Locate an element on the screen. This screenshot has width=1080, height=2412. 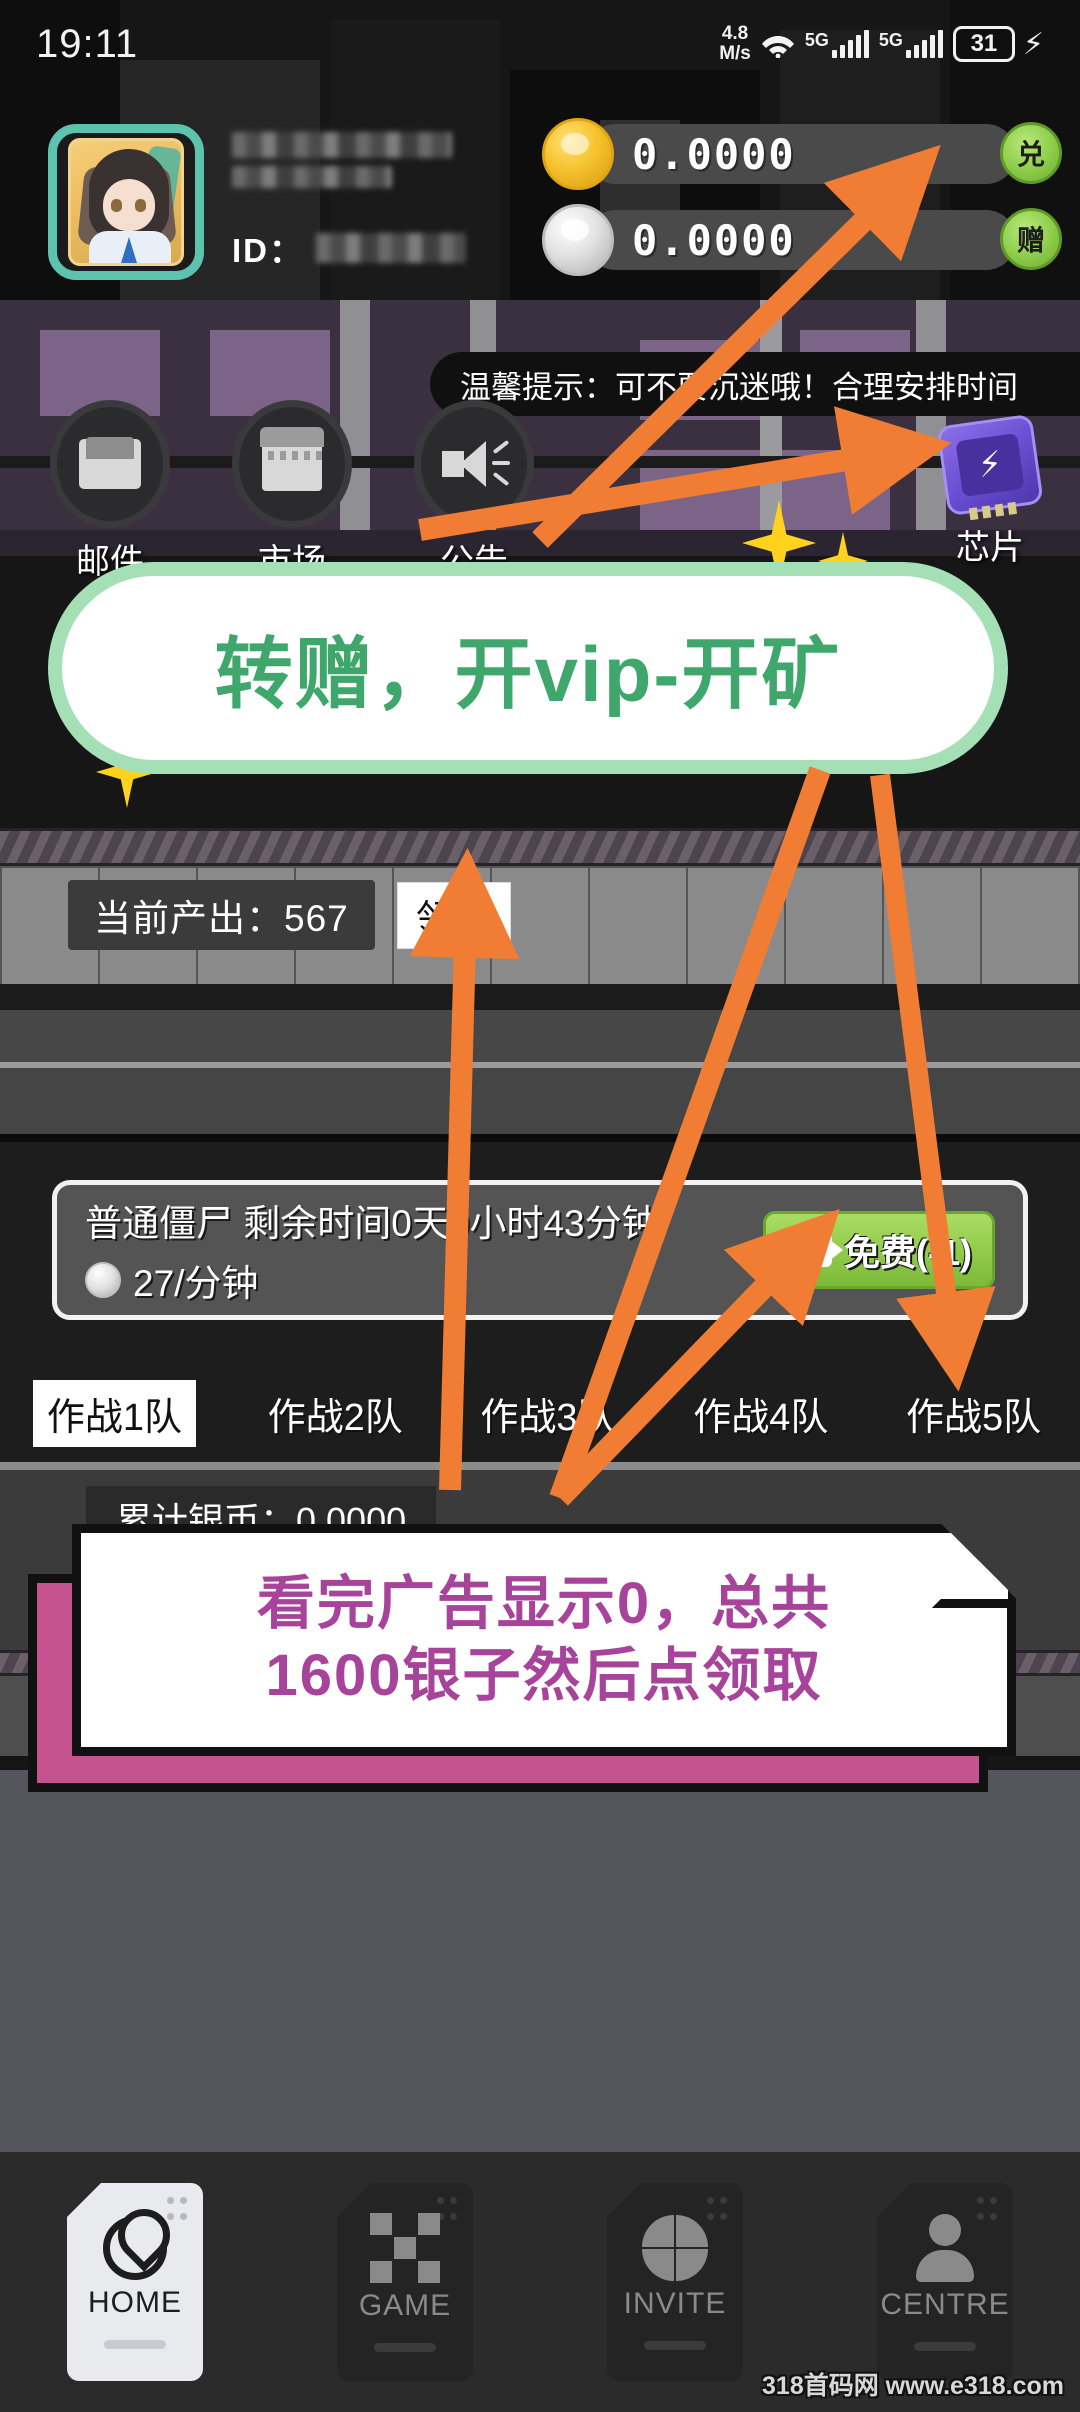
status-bar: 19:11 4.8 M/s 5G 5G 31 ⚡ is located at coordinates (540, 44).